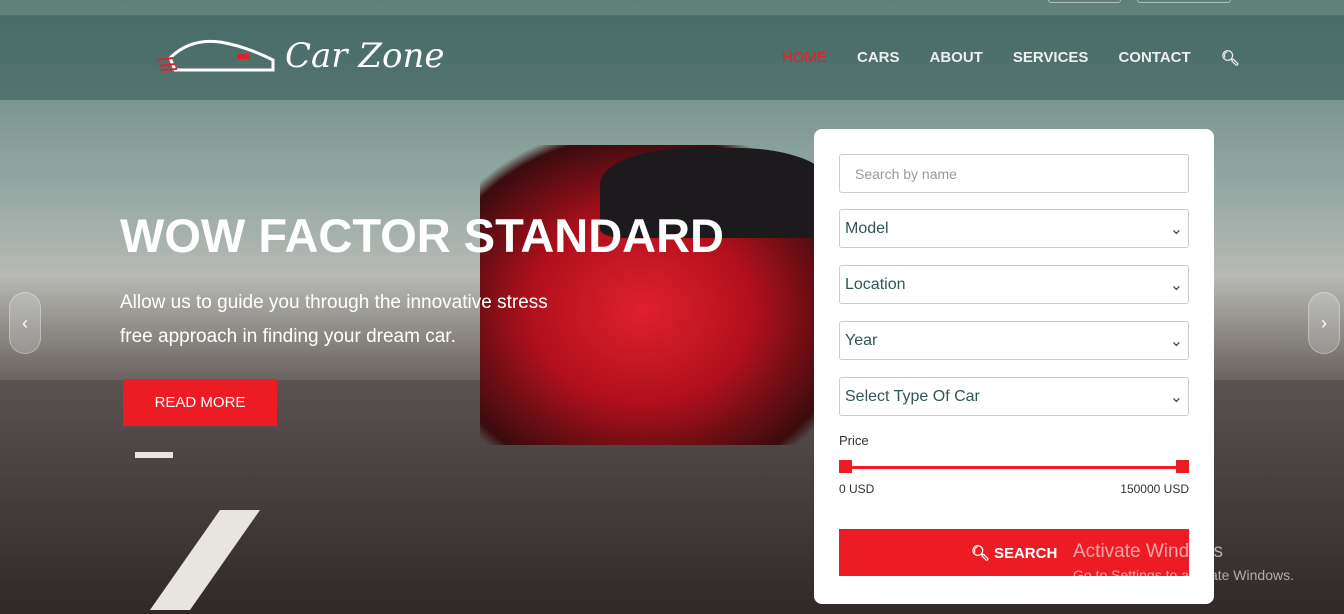 The width and height of the screenshot is (1344, 614). Describe the element at coordinates (1014, 173) in the screenshot. I see `search-by-name-input: Search by name` at that location.